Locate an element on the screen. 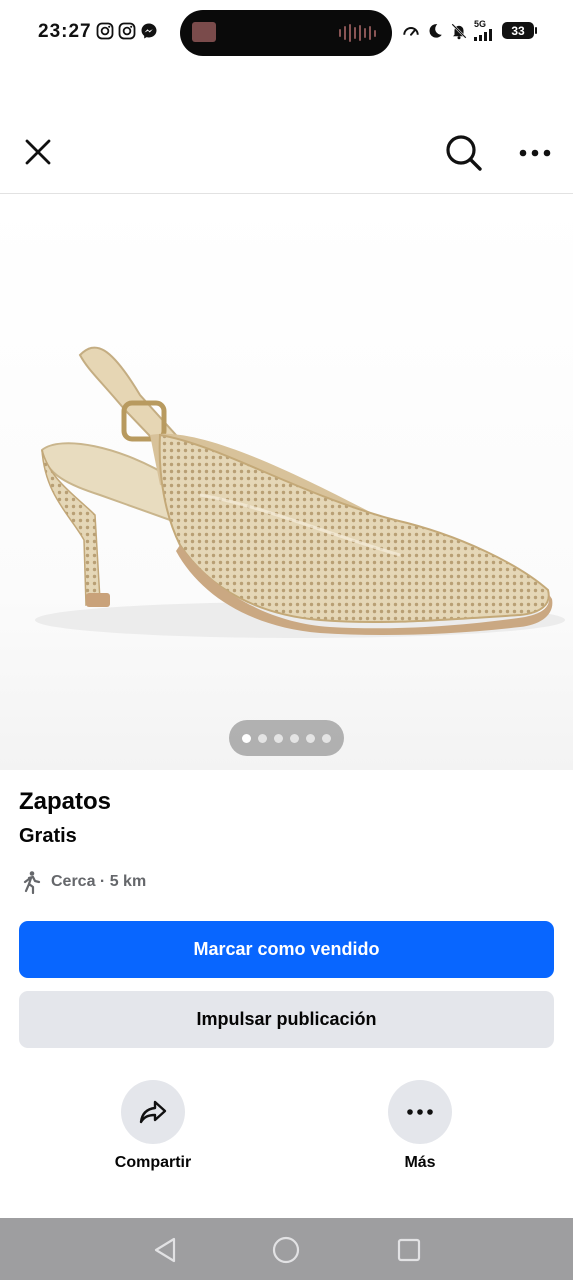 Image resolution: width=573 pixels, height=1280 pixels. media-thumbnail is located at coordinates (204, 32).